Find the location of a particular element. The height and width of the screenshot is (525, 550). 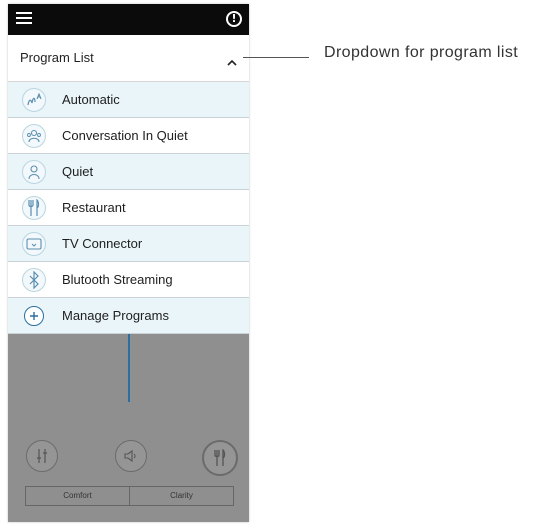

hamburger-menu-icon is located at coordinates (24, 19).